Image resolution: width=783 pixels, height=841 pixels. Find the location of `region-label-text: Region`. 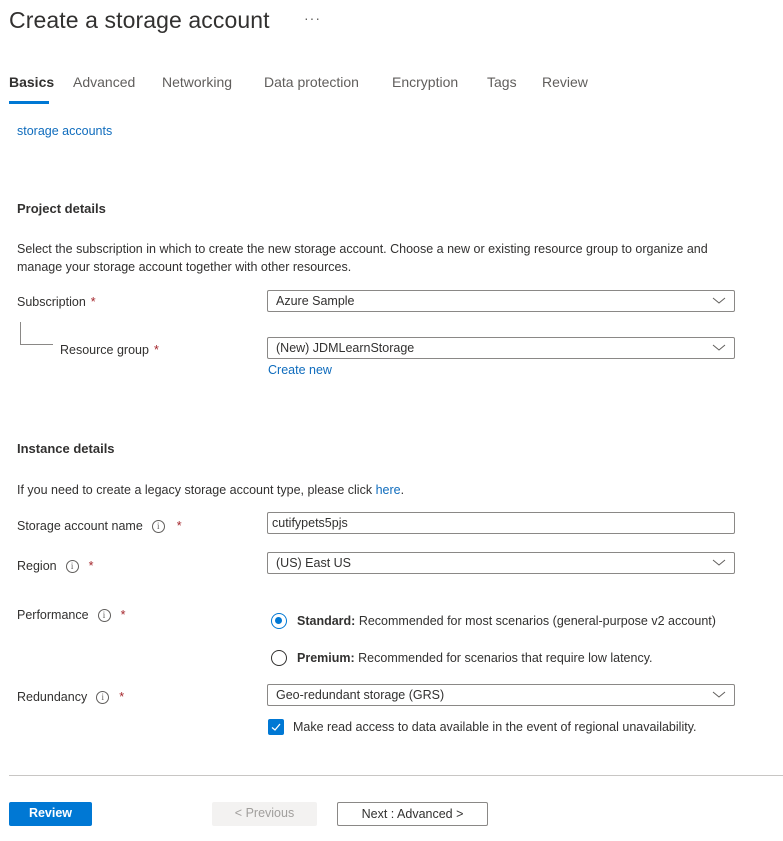

region-label-text: Region is located at coordinates (37, 566).